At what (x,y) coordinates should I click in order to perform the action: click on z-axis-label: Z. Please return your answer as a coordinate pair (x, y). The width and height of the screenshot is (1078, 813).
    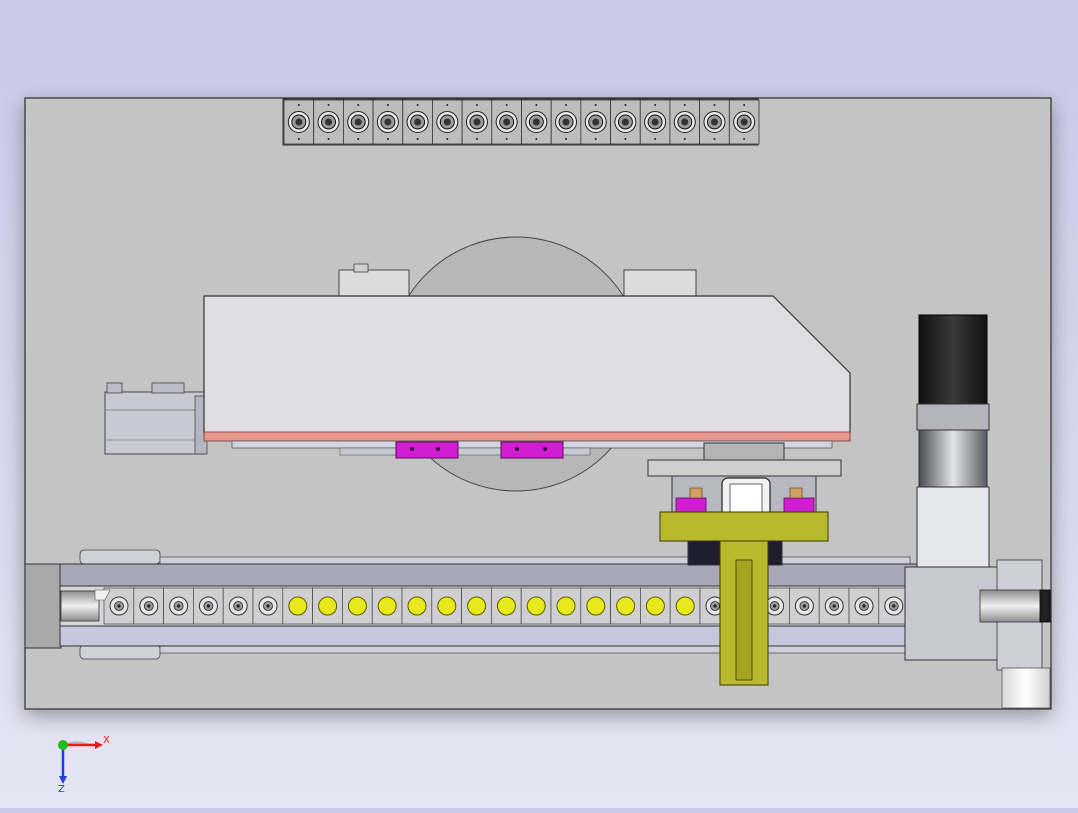
    Looking at the image, I should click on (61, 789).